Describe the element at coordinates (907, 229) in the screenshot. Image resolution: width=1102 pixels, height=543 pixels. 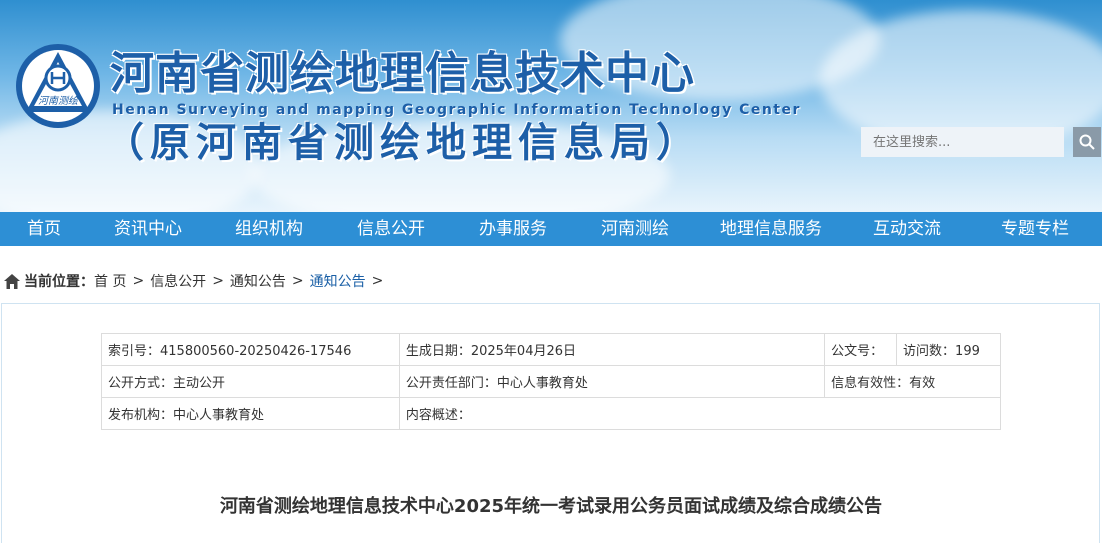
I see `nav-item-interaction: 互动交流` at that location.